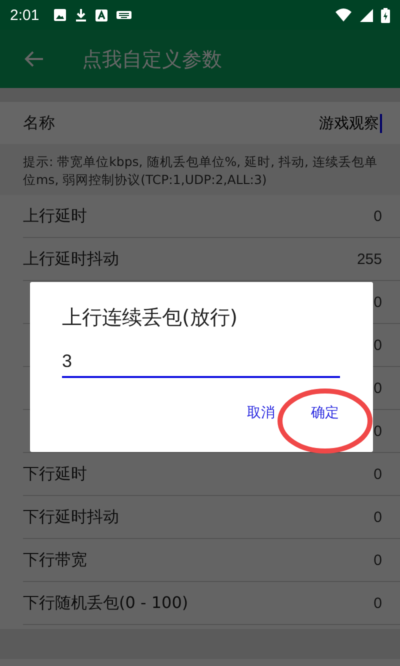 Image resolution: width=400 pixels, height=666 pixels. Describe the element at coordinates (366, 15) in the screenshot. I see `signal-icon` at that location.